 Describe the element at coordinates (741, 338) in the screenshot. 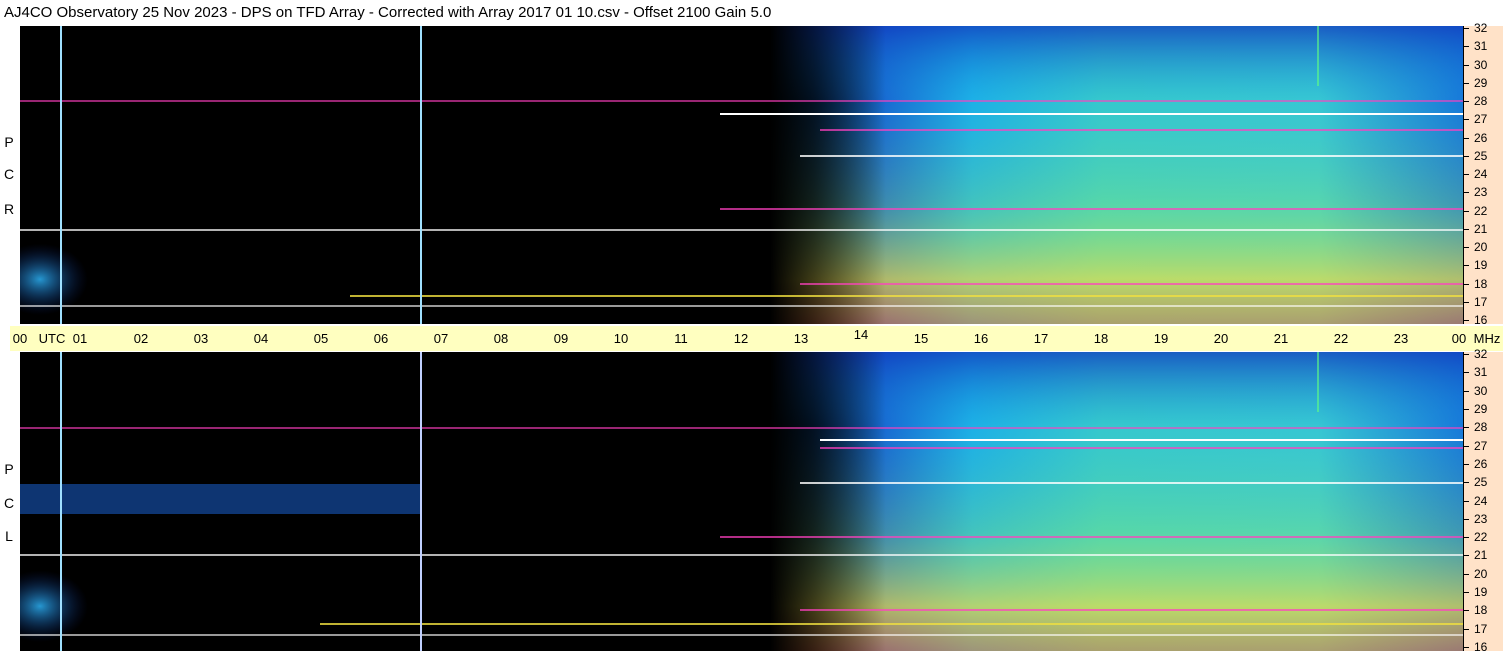

I see `time-label-12: 12` at that location.